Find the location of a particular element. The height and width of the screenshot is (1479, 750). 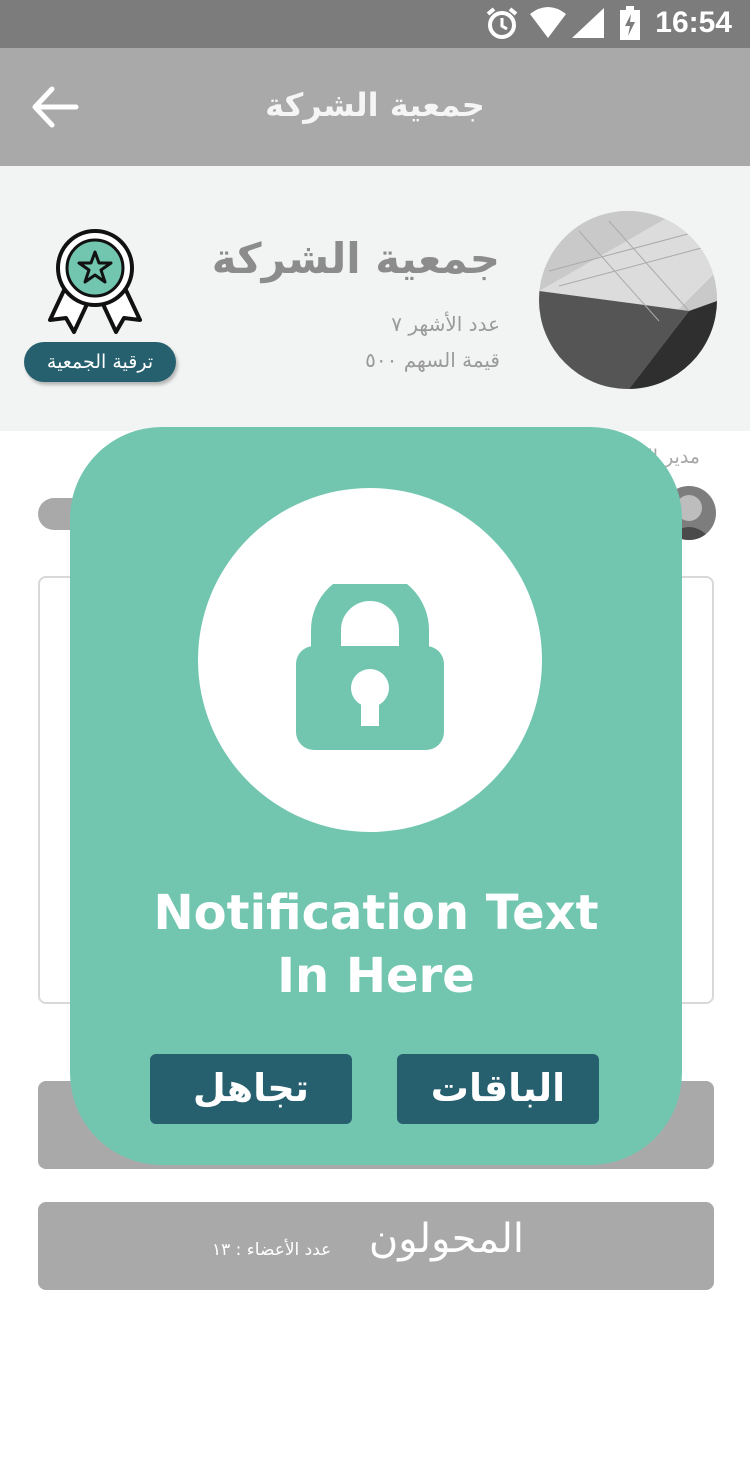

ignore-button: تجاهل is located at coordinates (251, 1089).